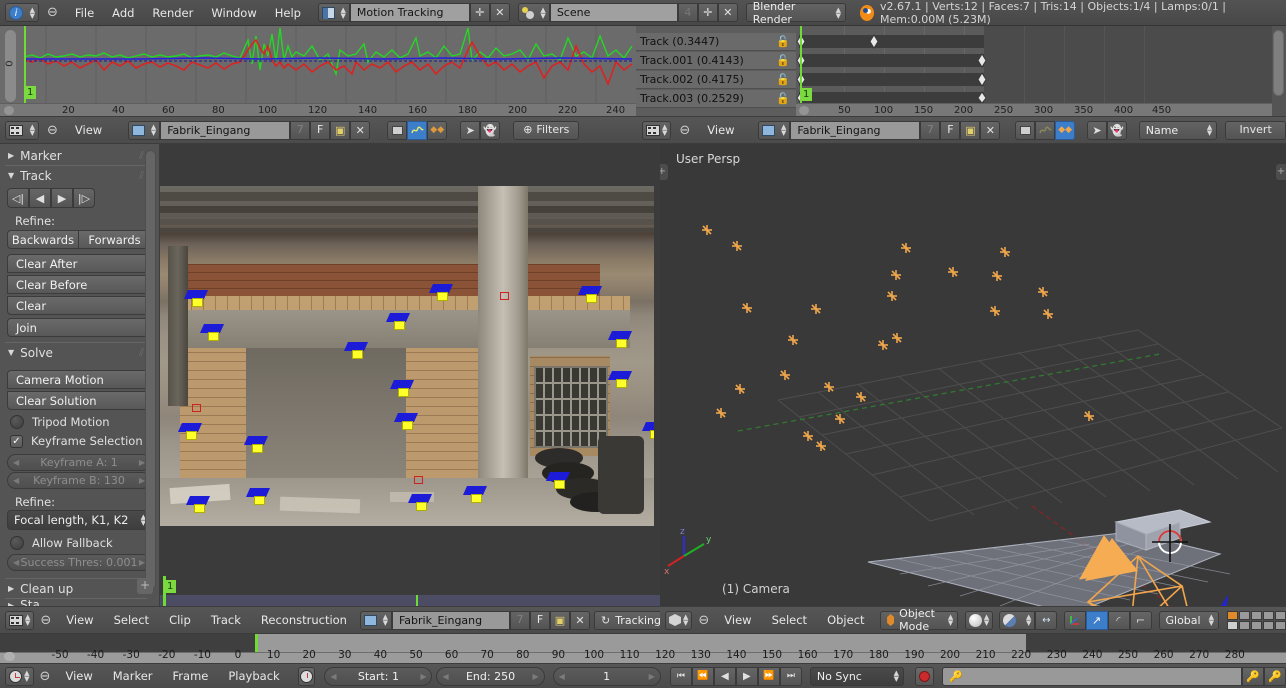  Describe the element at coordinates (79, 620) in the screenshot. I see `clip-menu-view: View` at that location.